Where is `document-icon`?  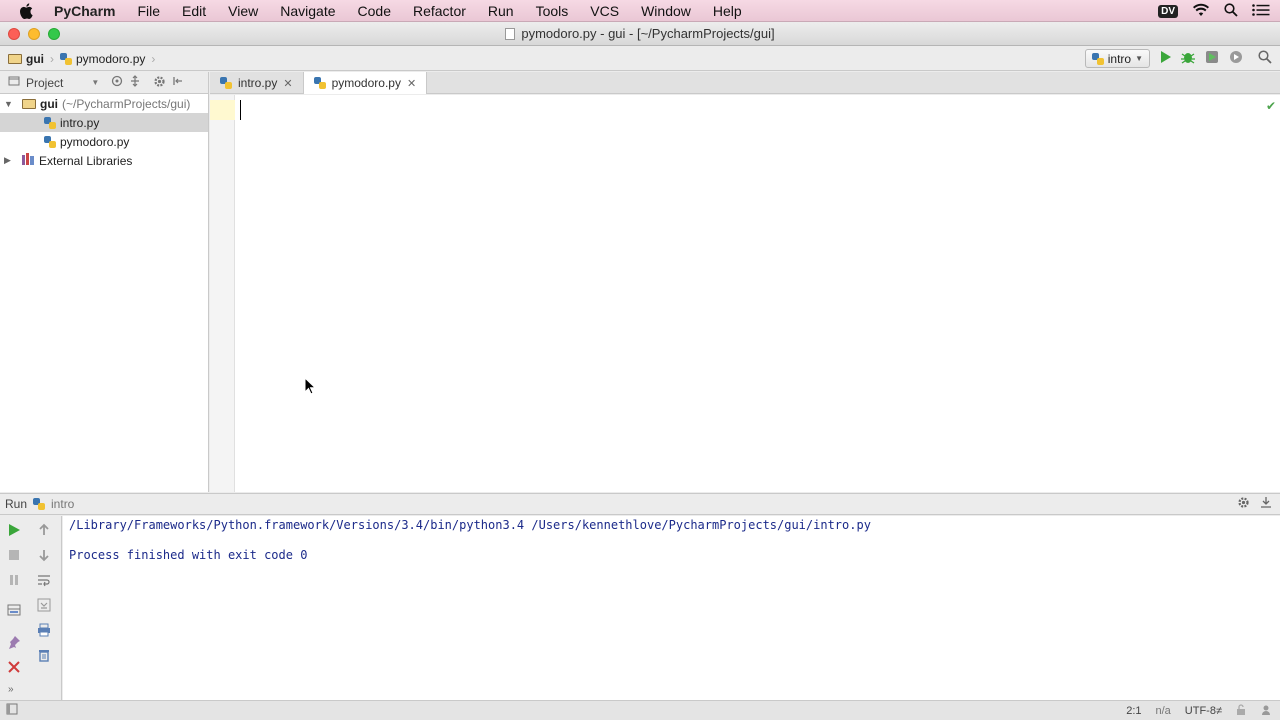 document-icon is located at coordinates (510, 33).